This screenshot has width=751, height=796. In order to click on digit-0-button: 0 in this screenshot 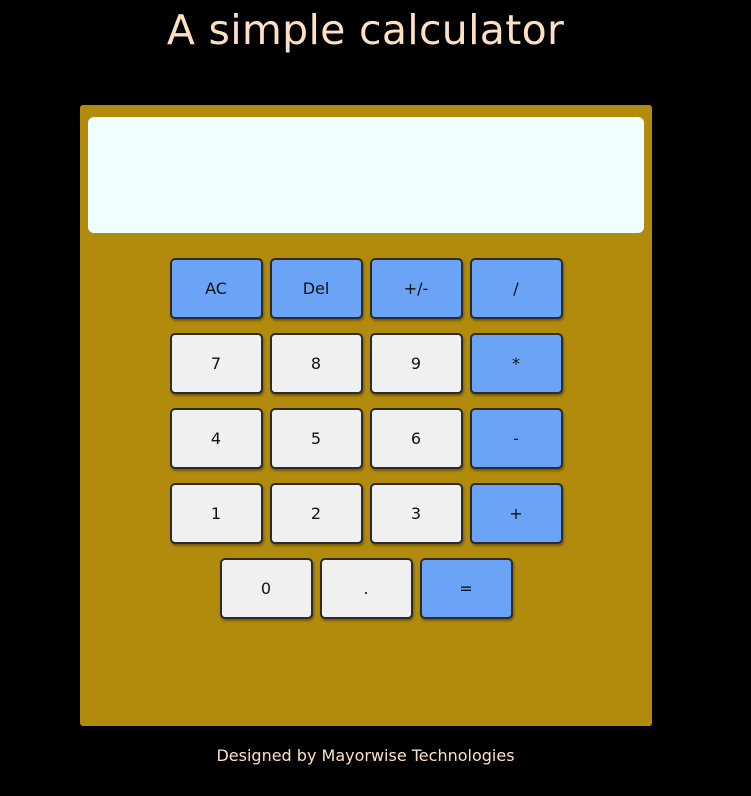, I will do `click(266, 588)`.